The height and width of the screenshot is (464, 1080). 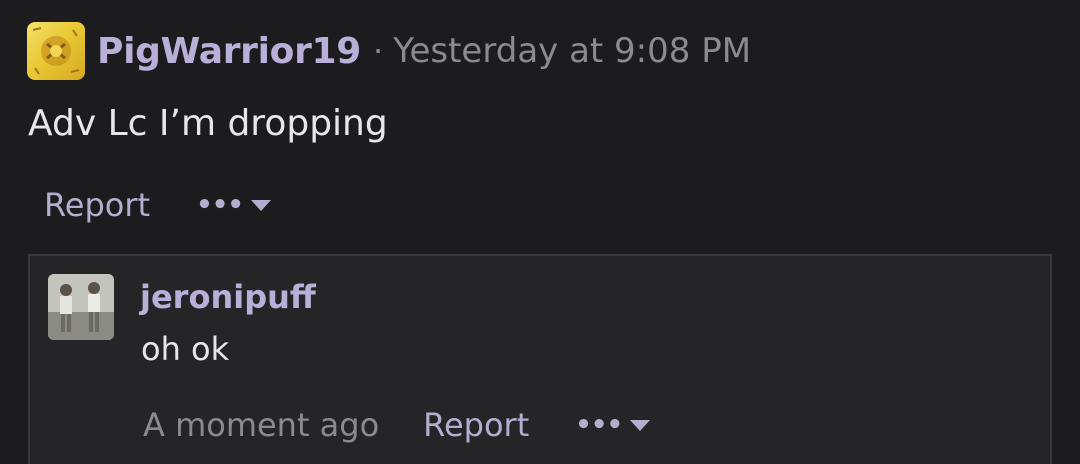 I want to click on author-username: PigWarrior19, so click(x=229, y=51).